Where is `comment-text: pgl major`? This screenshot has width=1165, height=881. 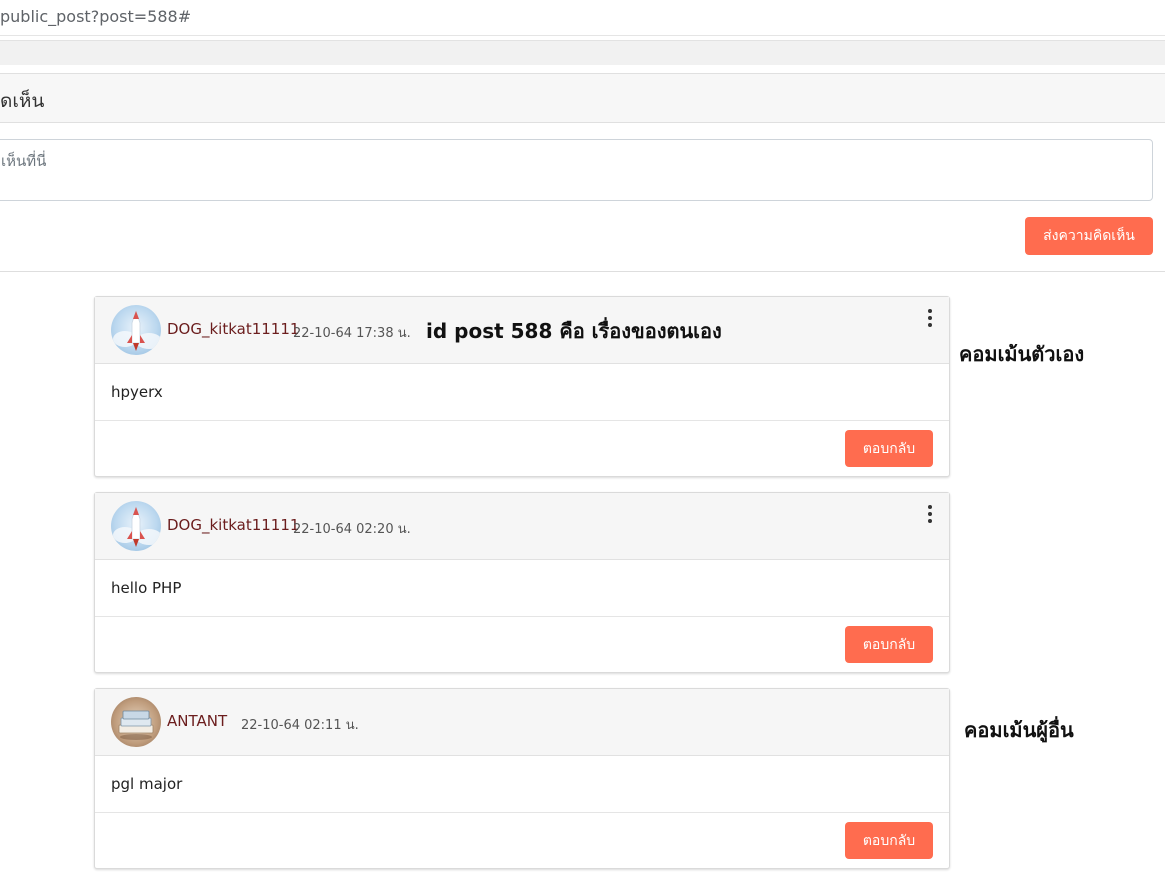 comment-text: pgl major is located at coordinates (147, 784).